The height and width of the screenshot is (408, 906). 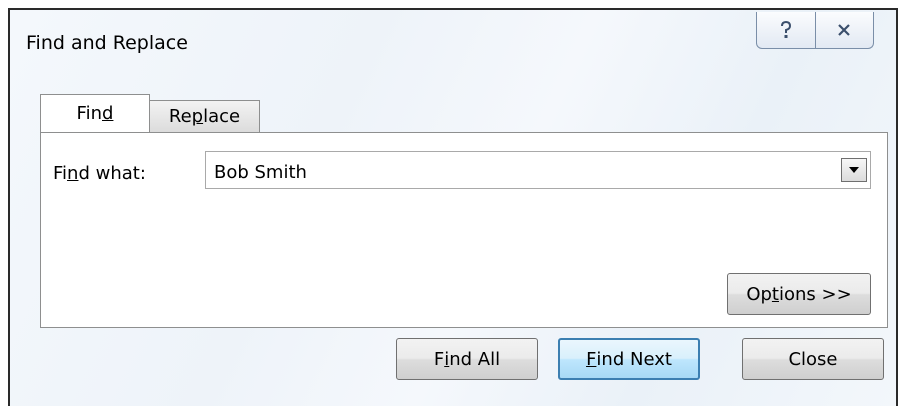 What do you see at coordinates (591, 359) in the screenshot?
I see `find-next-mnemonic: F` at bounding box center [591, 359].